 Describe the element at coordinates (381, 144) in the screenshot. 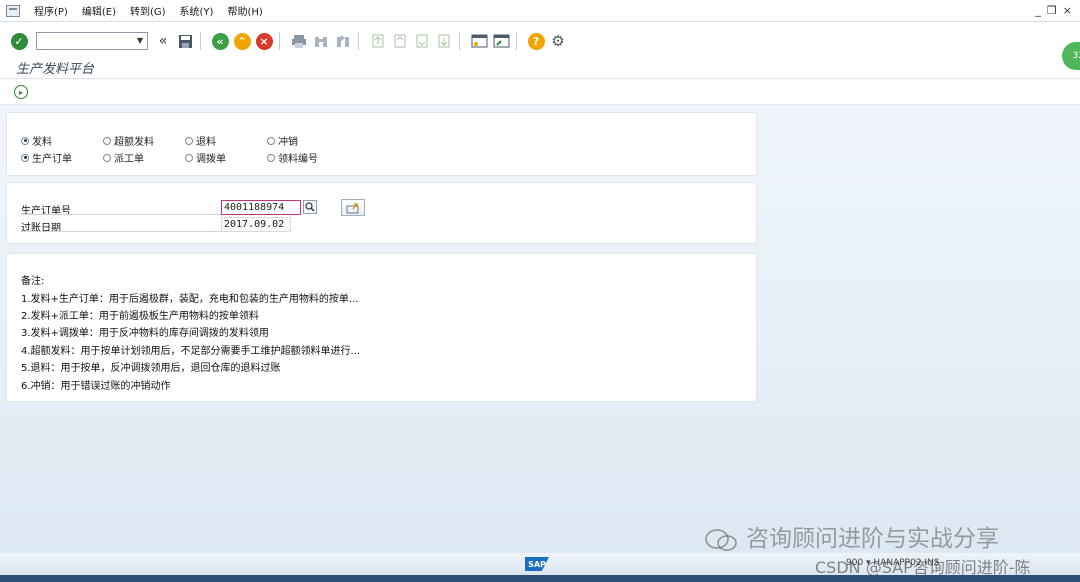

I see `selection-panel: 发料 超额发料 退料 冲销 生产订单 派工单 调拨单 领料编号` at that location.